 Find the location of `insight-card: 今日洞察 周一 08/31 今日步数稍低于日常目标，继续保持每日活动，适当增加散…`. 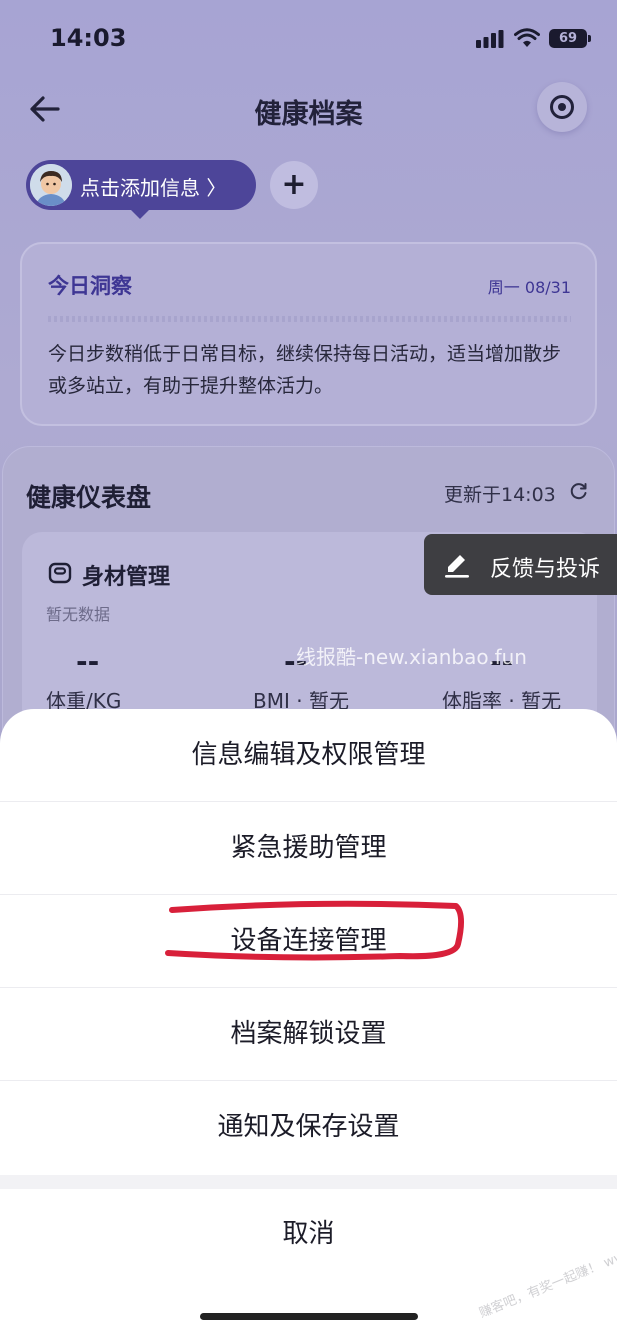

insight-card: 今日洞察 周一 08/31 今日步数稍低于日常目标，继续保持每日活动，适当增加散… is located at coordinates (308, 334).